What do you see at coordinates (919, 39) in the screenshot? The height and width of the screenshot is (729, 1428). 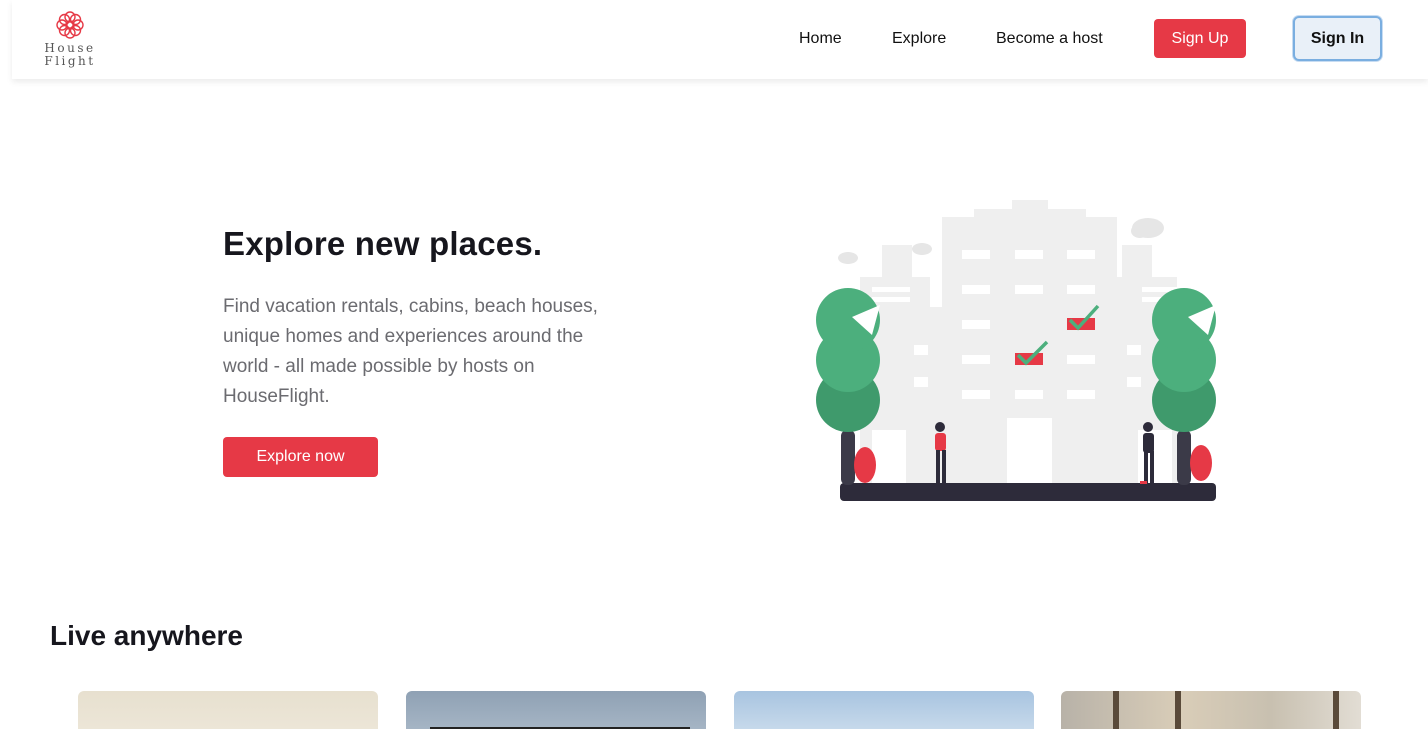 I see `nav-explore-link: Explore` at bounding box center [919, 39].